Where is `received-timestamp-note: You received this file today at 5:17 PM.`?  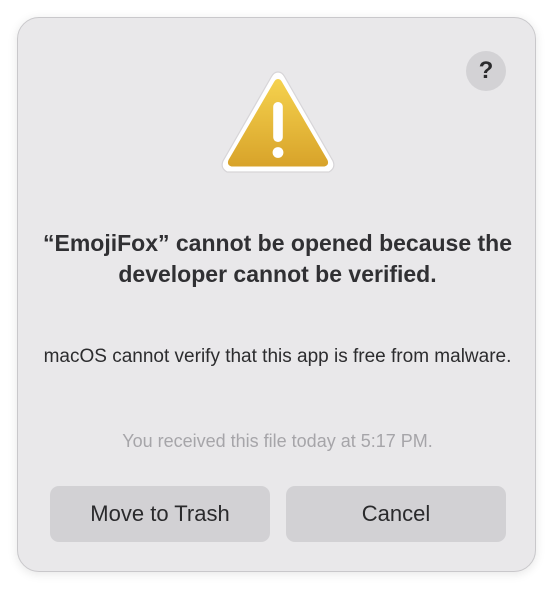
received-timestamp-note: You received this file today at 5:17 PM. is located at coordinates (277, 441).